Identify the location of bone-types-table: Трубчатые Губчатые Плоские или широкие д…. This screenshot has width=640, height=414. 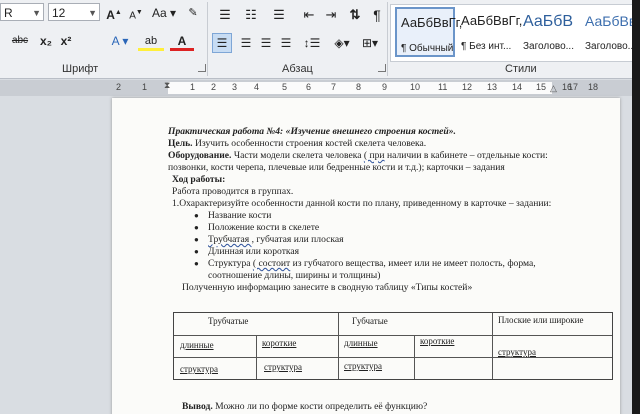
(393, 346).